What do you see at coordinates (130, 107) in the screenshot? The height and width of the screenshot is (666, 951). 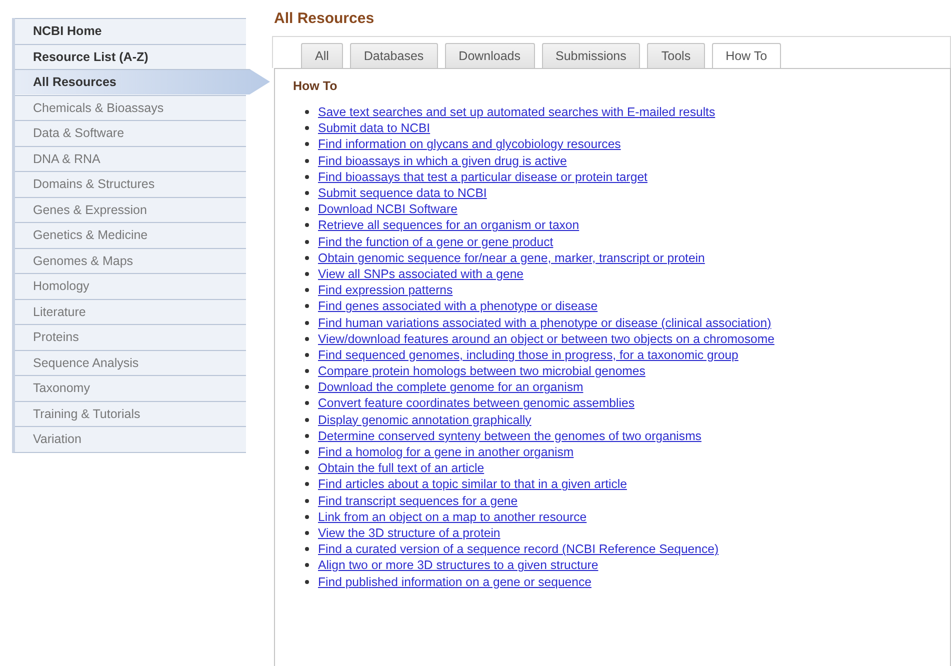 I see `sidebar-item: Chemicals & Bioassays` at bounding box center [130, 107].